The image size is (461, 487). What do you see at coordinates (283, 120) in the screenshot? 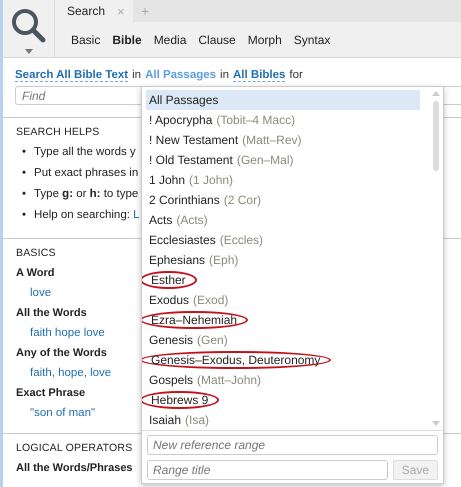
I see `passage-item: ! Apocrypha (Tobit–4 Macc)` at bounding box center [283, 120].